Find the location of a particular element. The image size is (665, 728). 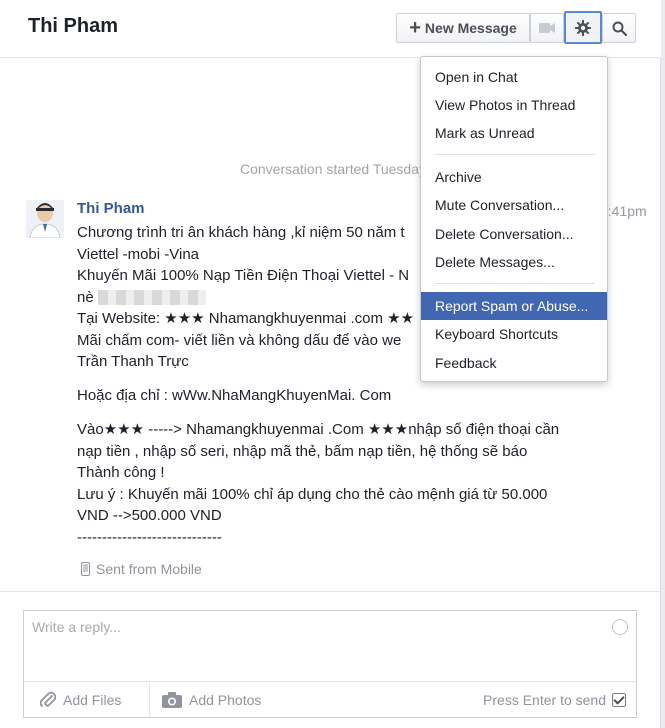

sent-from-mobile-label: Sent from Mobile is located at coordinates (149, 569).